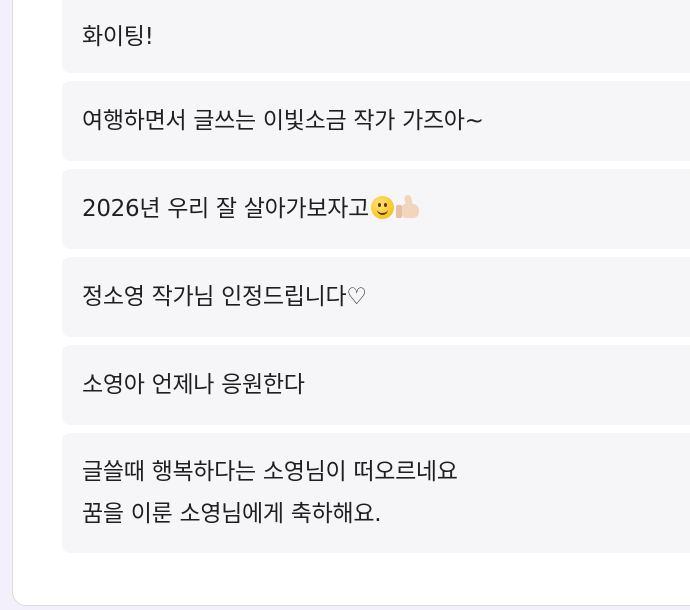  Describe the element at coordinates (283, 121) in the screenshot. I see `comment-text: 여행하면서 글쓰는 이빛소금 작가 가즈아~` at that location.